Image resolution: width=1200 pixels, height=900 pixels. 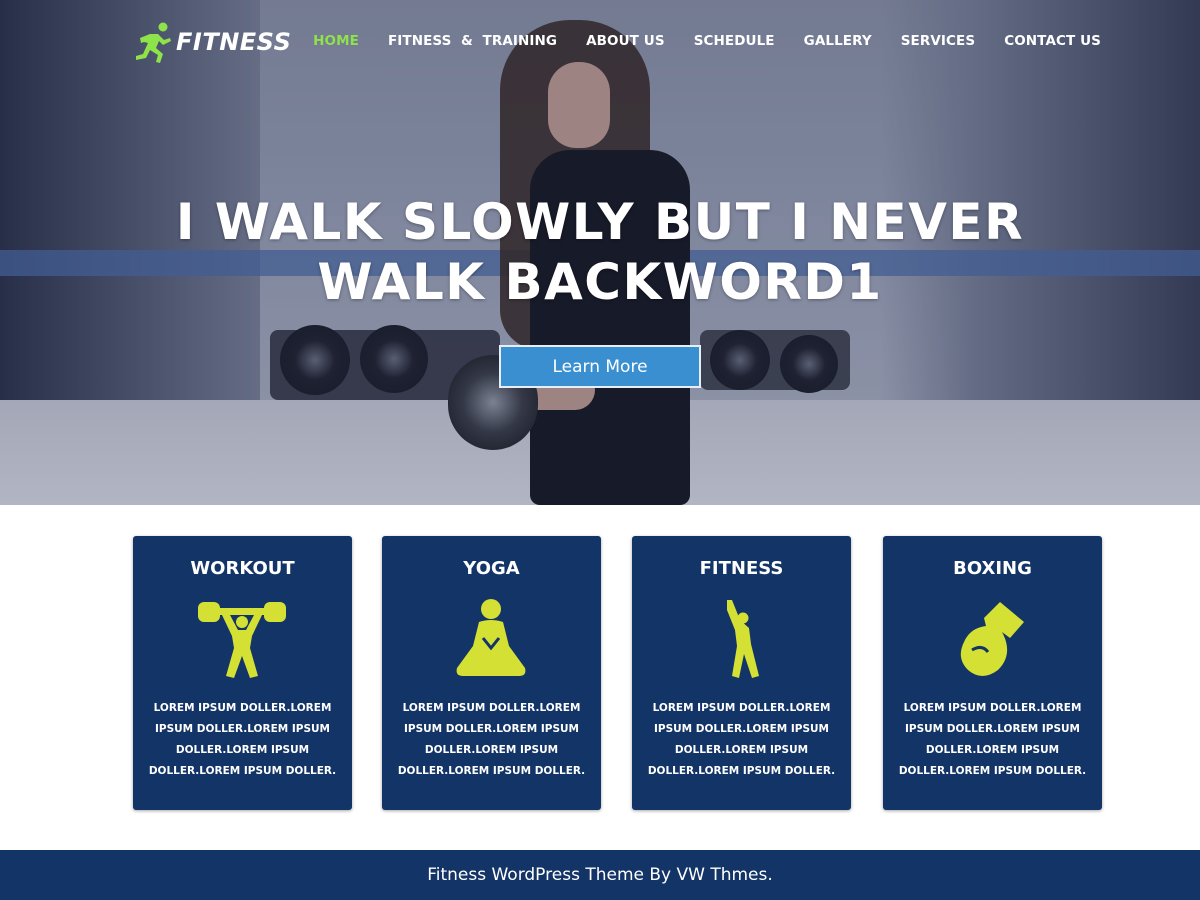 I want to click on hero-headline: I WALK SLOWLY BUT I NEVER WALK BACKWORD1, so click(x=600, y=252).